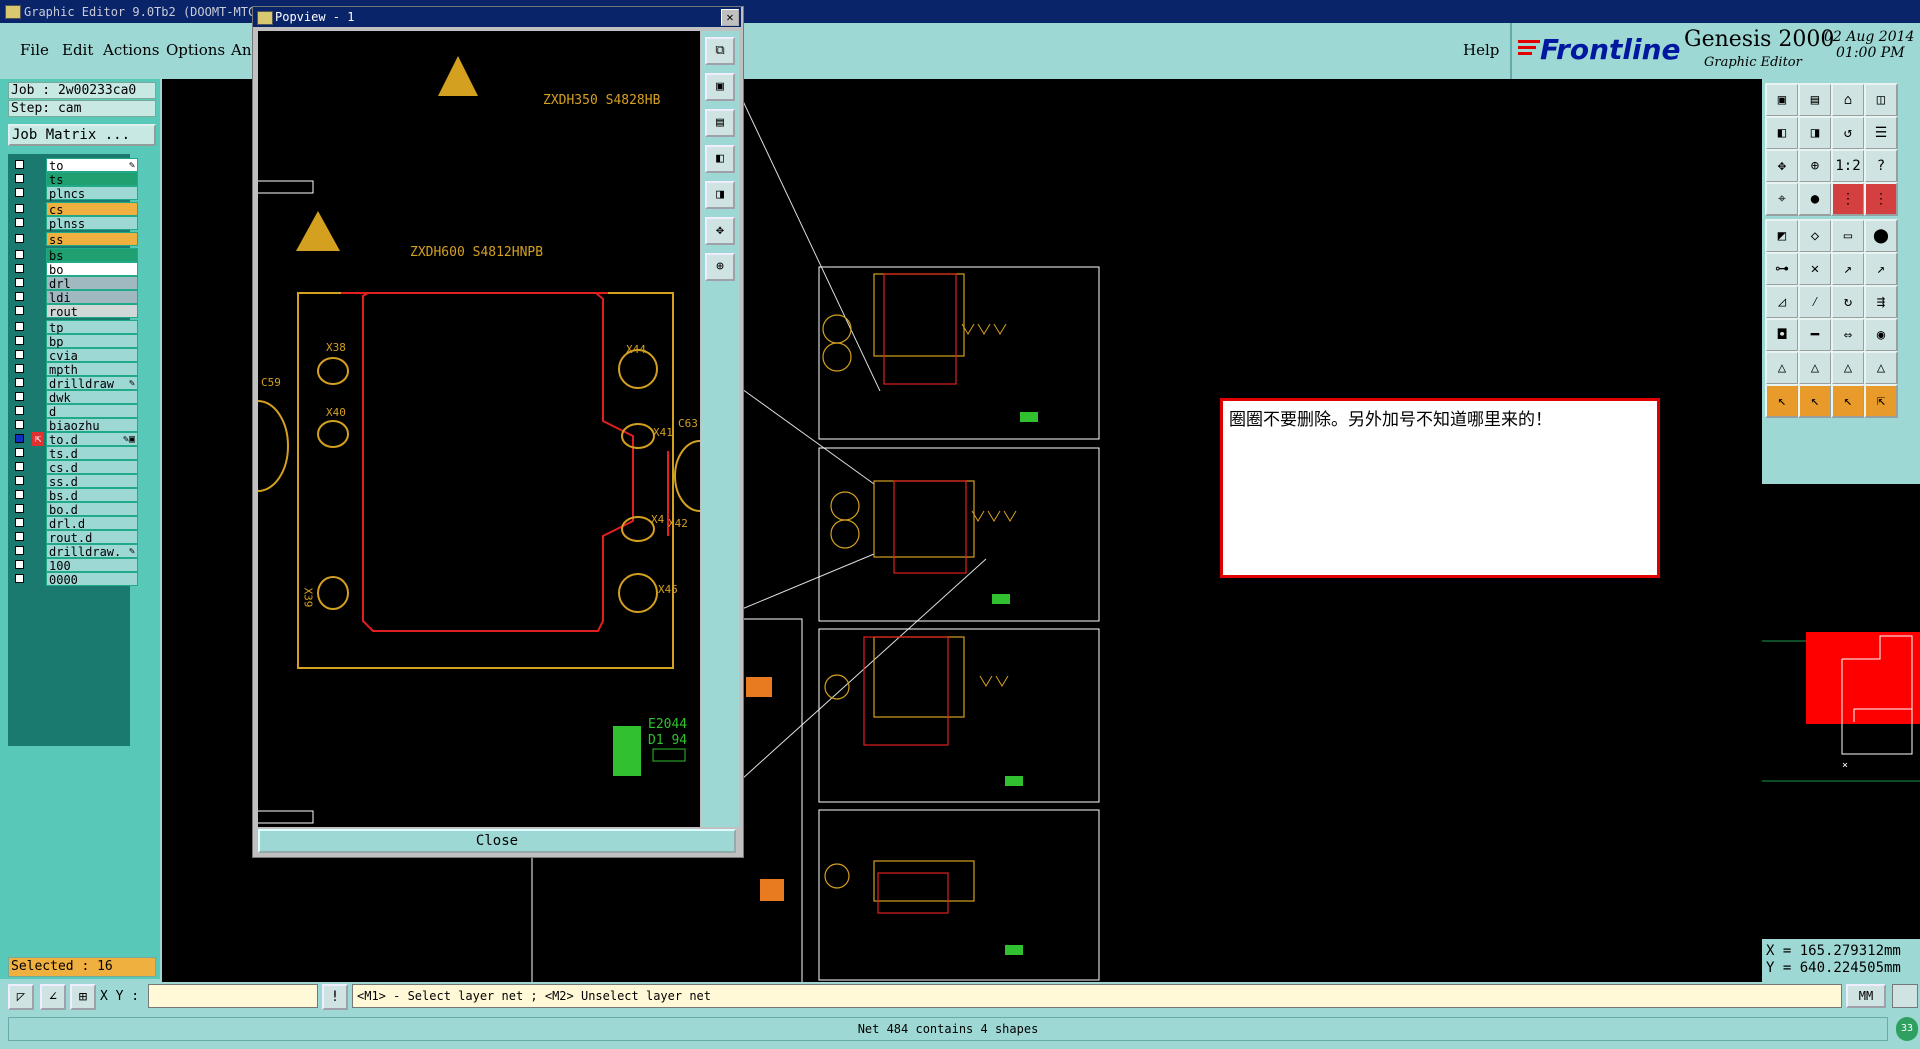 This screenshot has width=1920, height=1049. I want to click on layer-row: bs, so click(75, 255).